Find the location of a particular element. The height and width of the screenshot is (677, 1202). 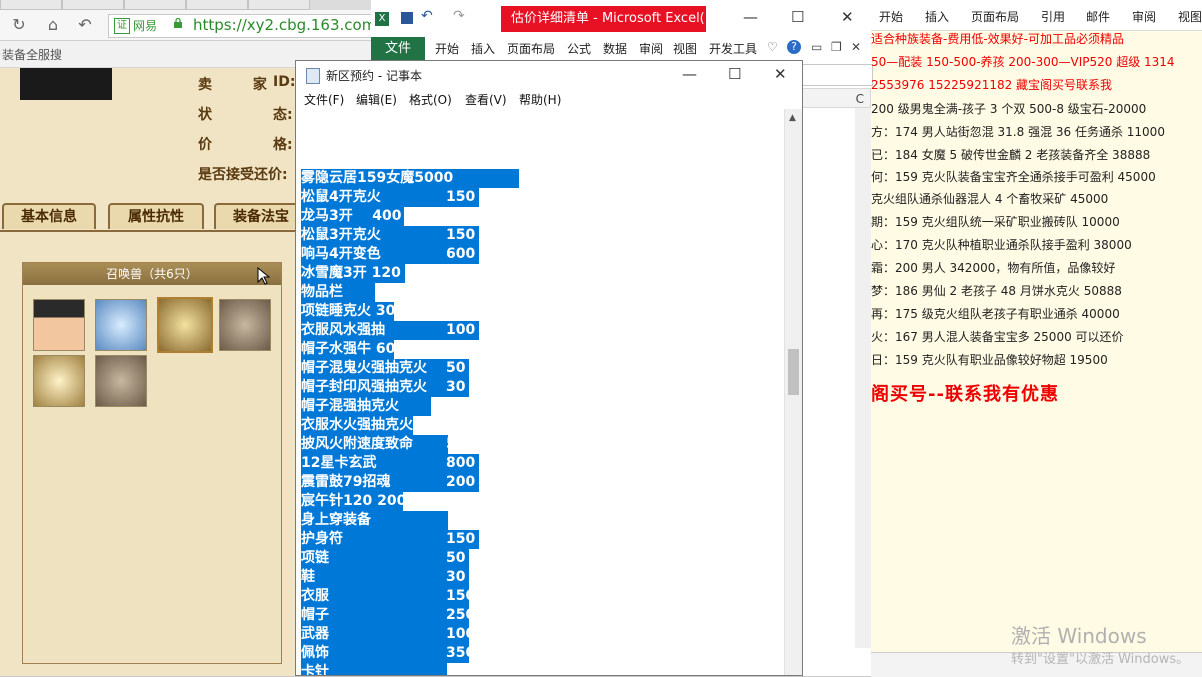

word-ribbon-tabs: 开始 插入 页面布局 引用 邮件 审阅 视图 is located at coordinates (1036, 15).